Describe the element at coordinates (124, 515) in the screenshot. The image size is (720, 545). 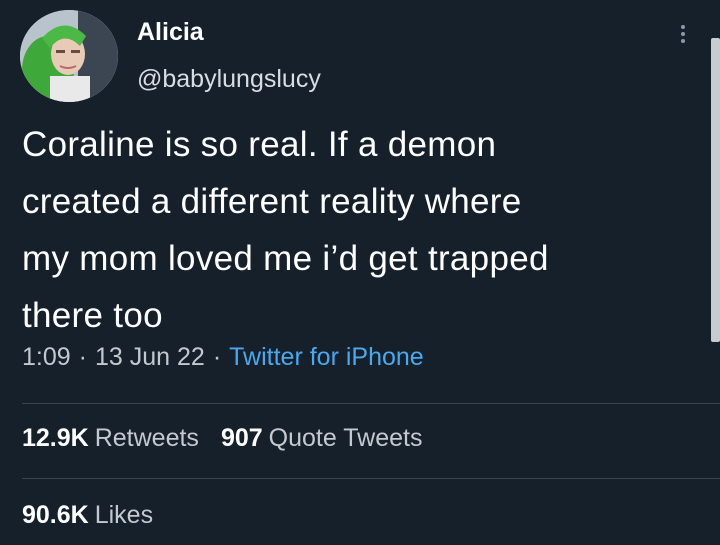
I see `likes-label: Likes` at that location.